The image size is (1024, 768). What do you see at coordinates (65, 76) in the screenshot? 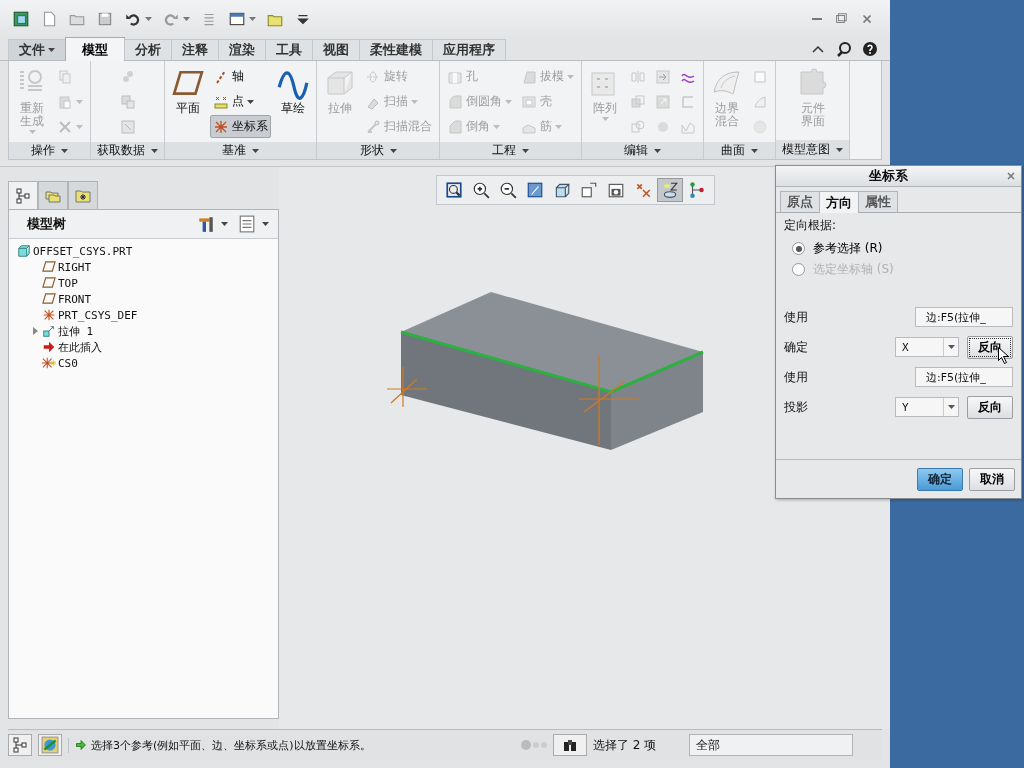
I see `copy-icon` at bounding box center [65, 76].